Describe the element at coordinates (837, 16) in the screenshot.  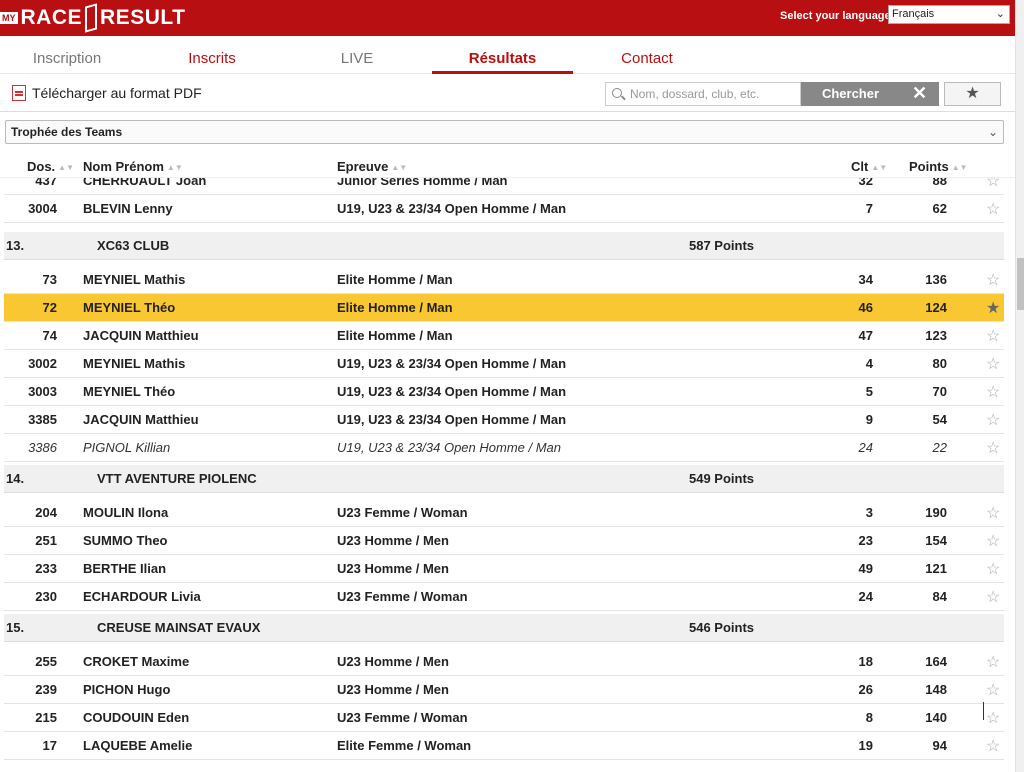
I see `language-label: Select your language:` at that location.